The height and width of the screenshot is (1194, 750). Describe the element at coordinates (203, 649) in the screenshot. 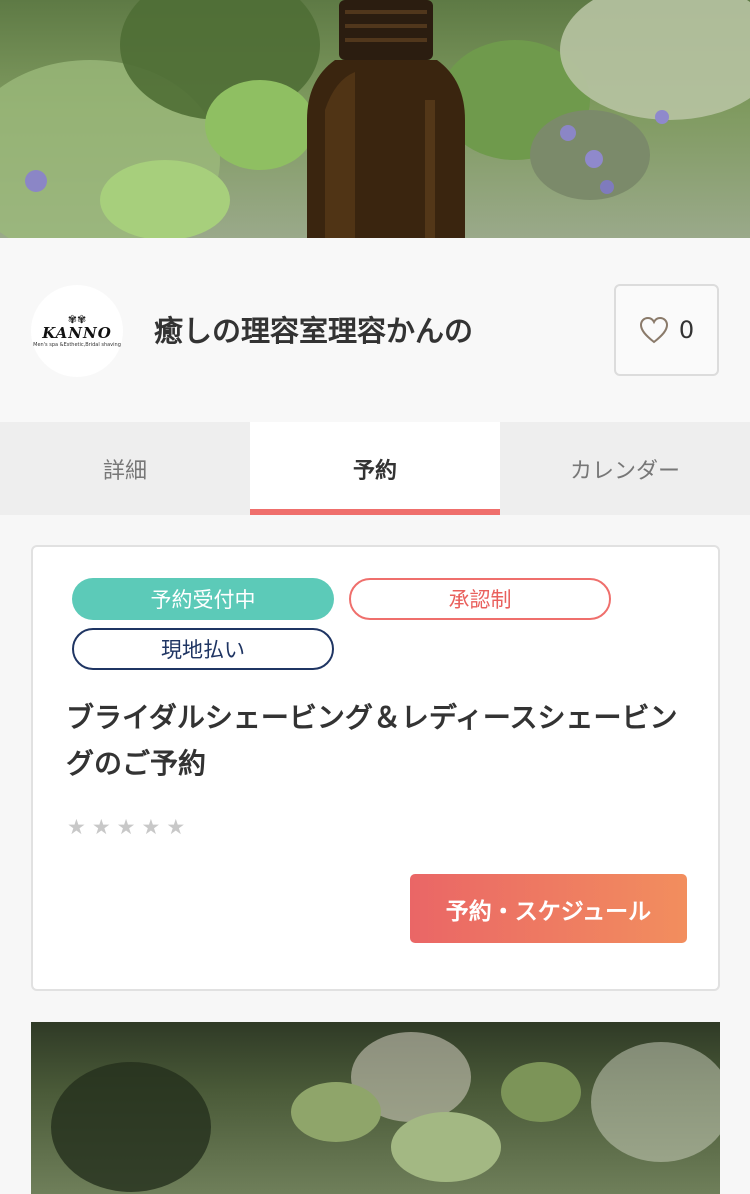

I see `status-badge-onsite-payment: 現地払い` at that location.